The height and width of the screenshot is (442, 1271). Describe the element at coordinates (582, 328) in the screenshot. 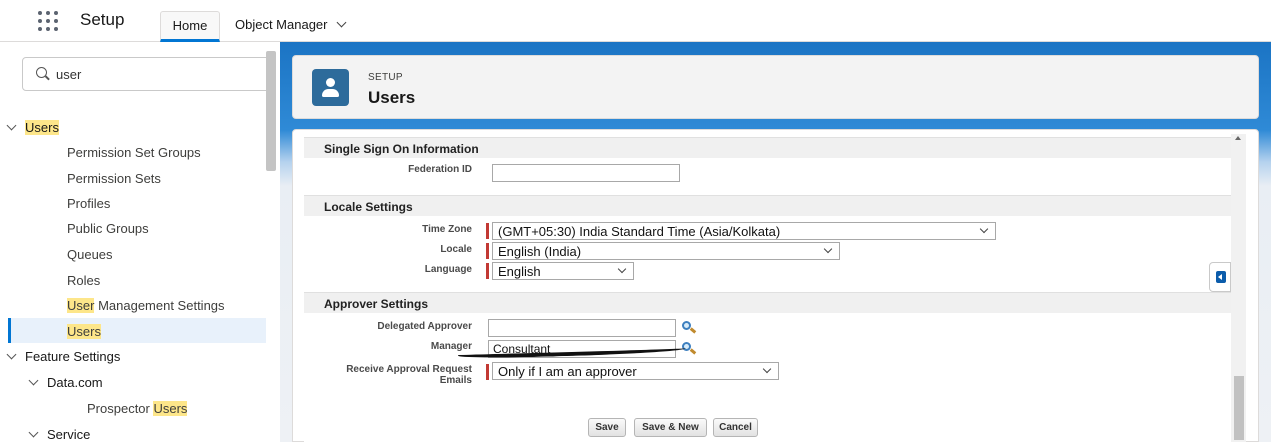

I see `delegated-approver-field` at that location.